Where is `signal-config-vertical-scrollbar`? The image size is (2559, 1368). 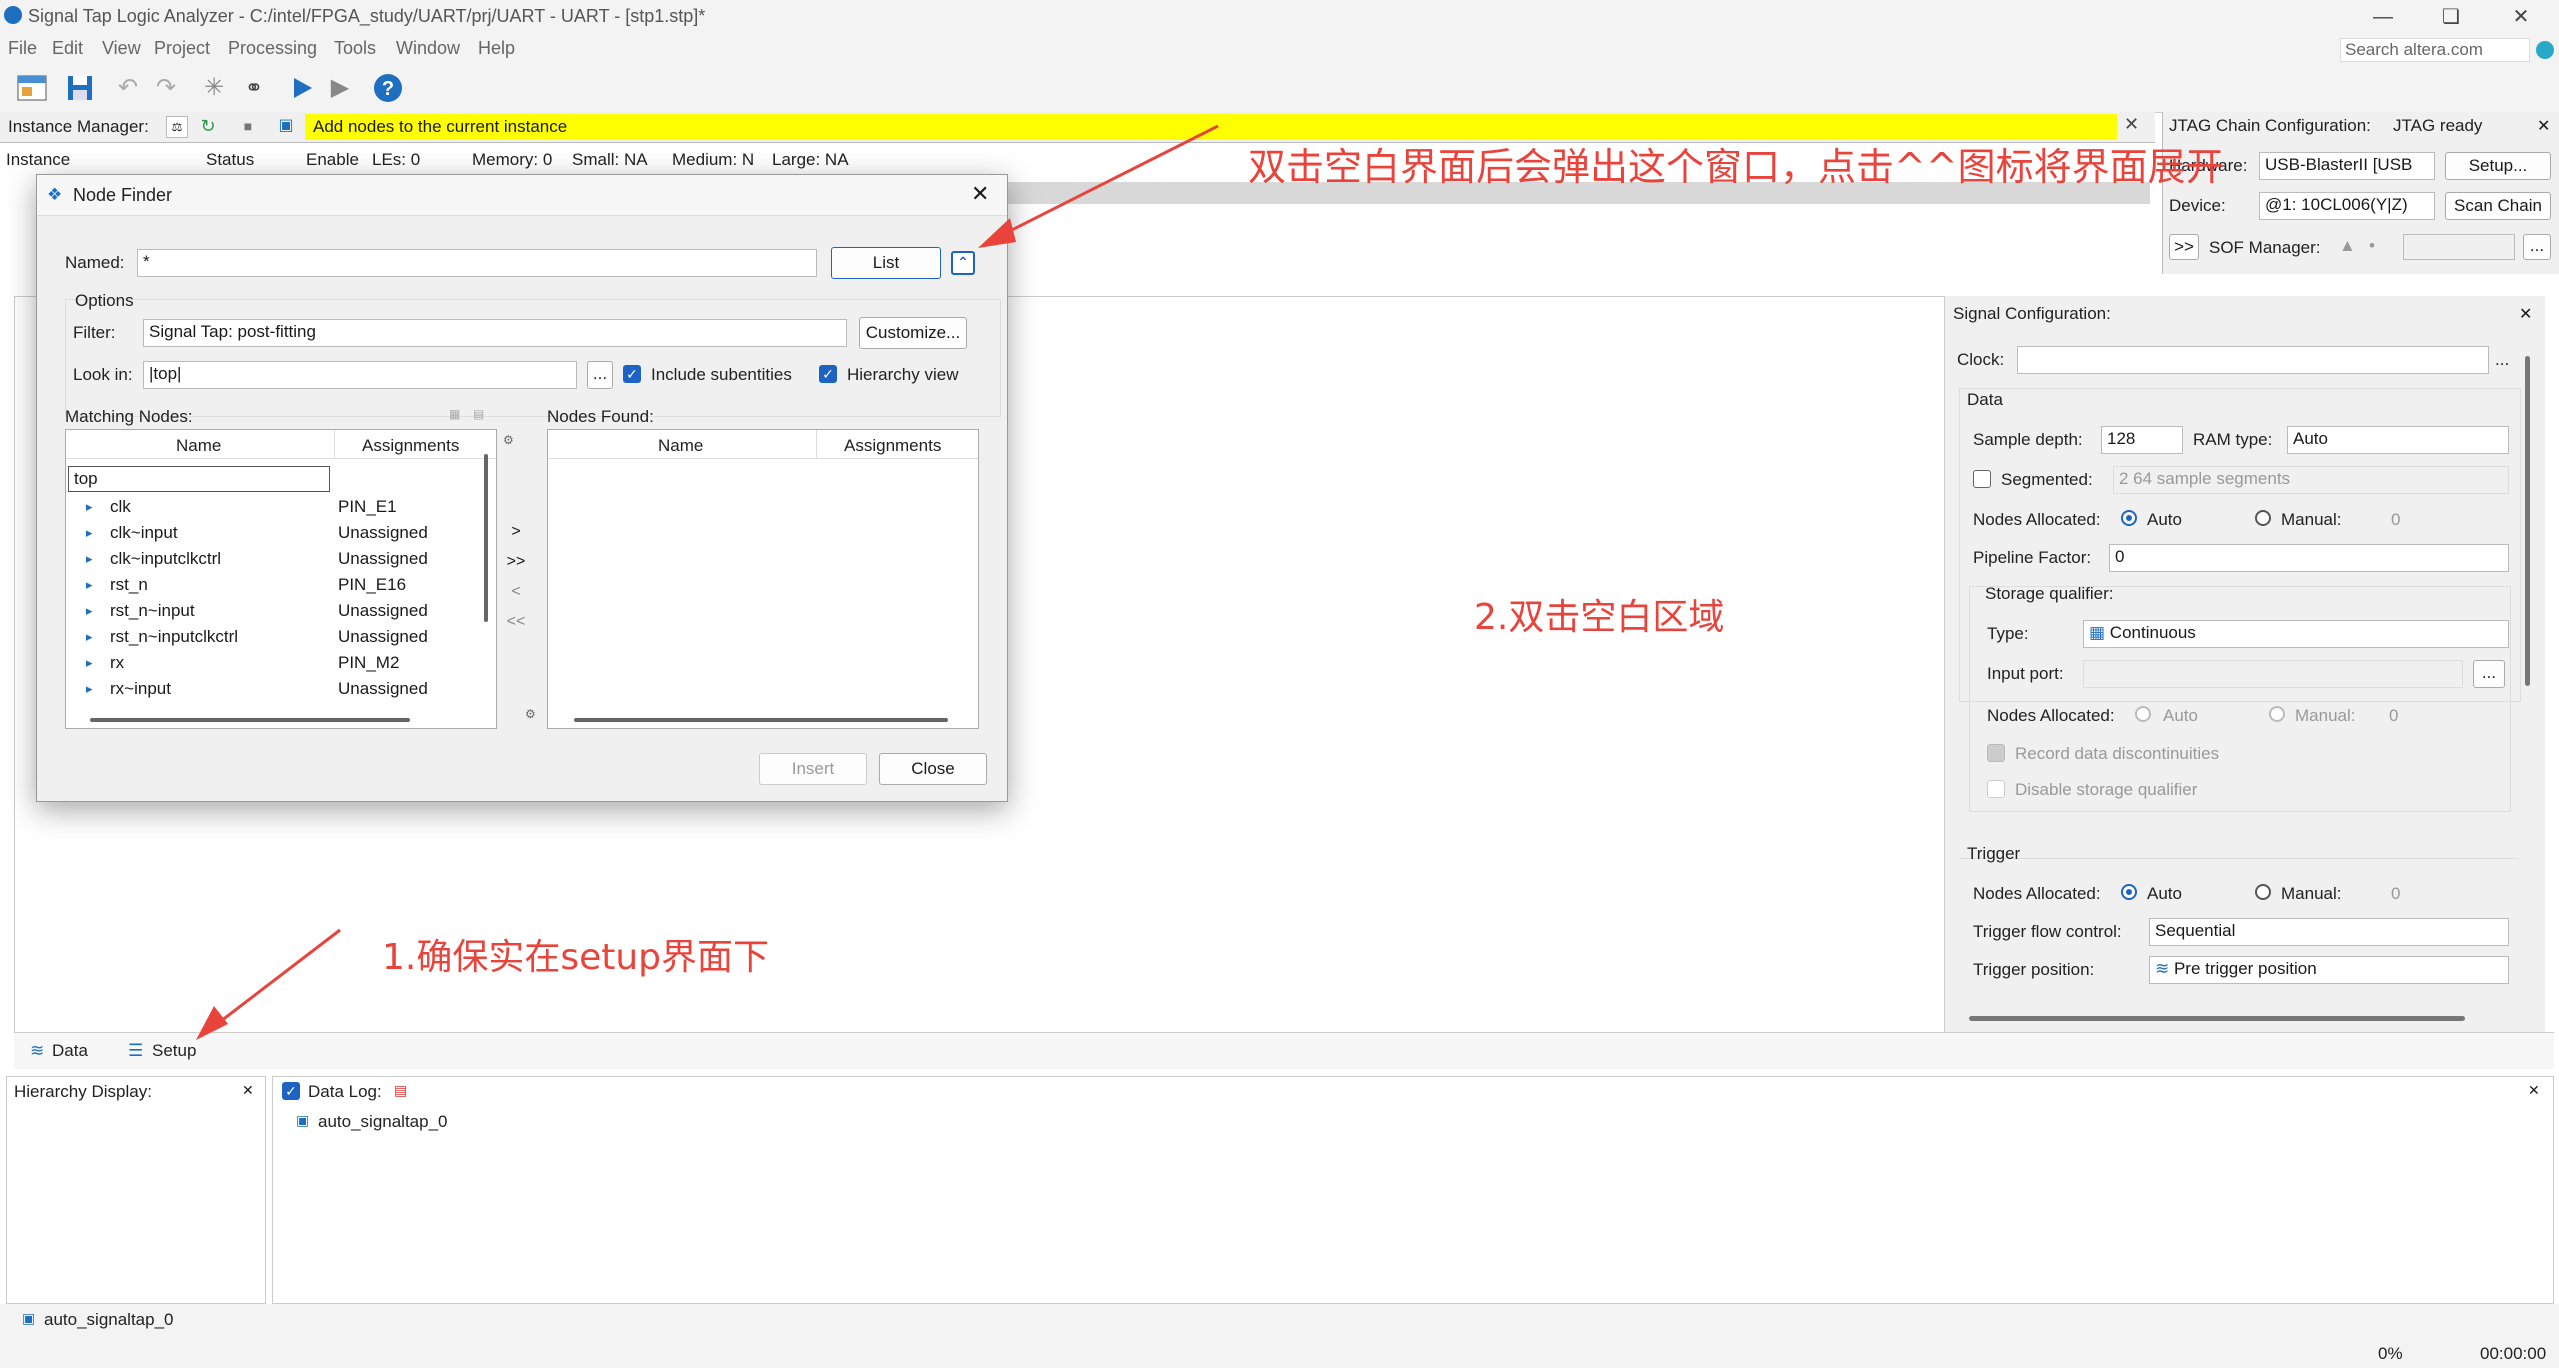 signal-config-vertical-scrollbar is located at coordinates (2527, 521).